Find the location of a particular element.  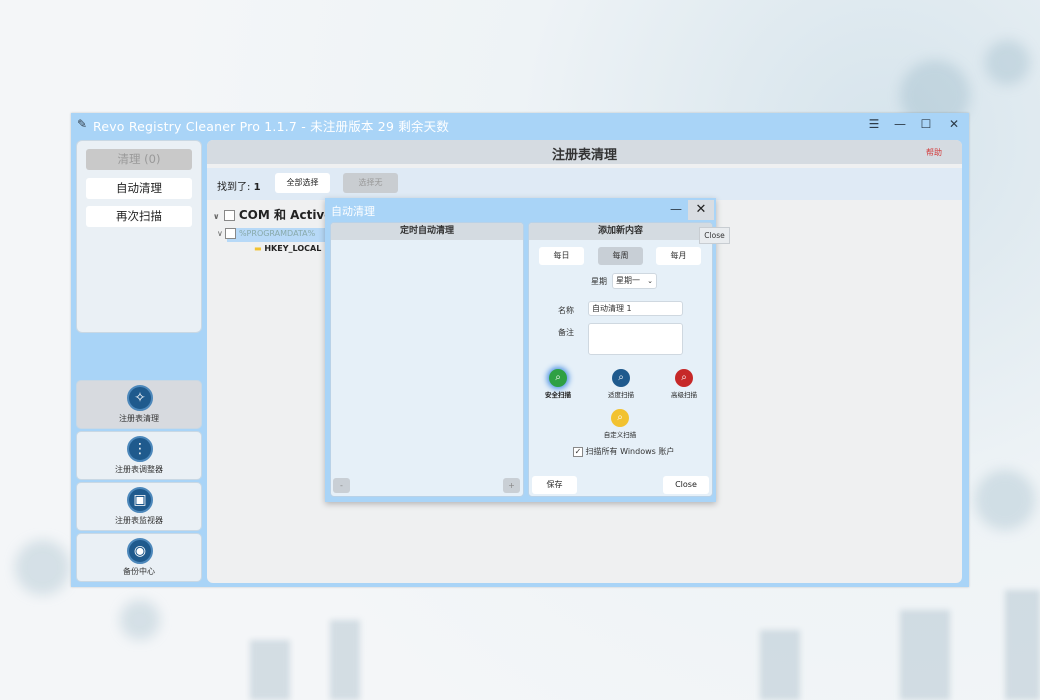

item-checkbox is located at coordinates (231, 233).